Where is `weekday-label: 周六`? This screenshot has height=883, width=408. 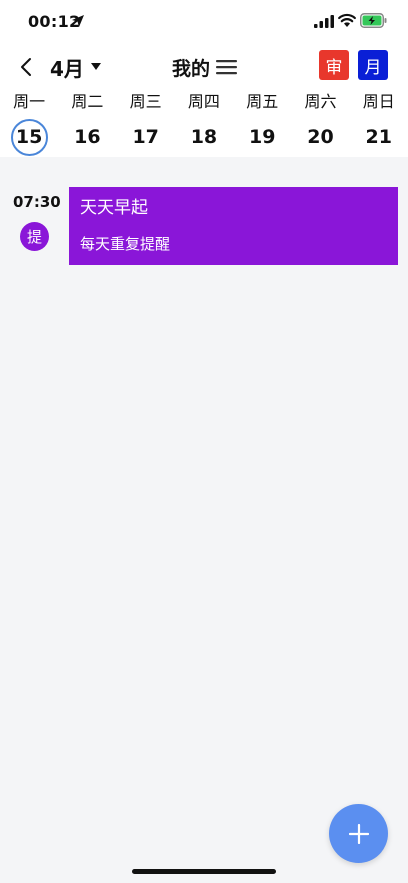 weekday-label: 周六 is located at coordinates (320, 101).